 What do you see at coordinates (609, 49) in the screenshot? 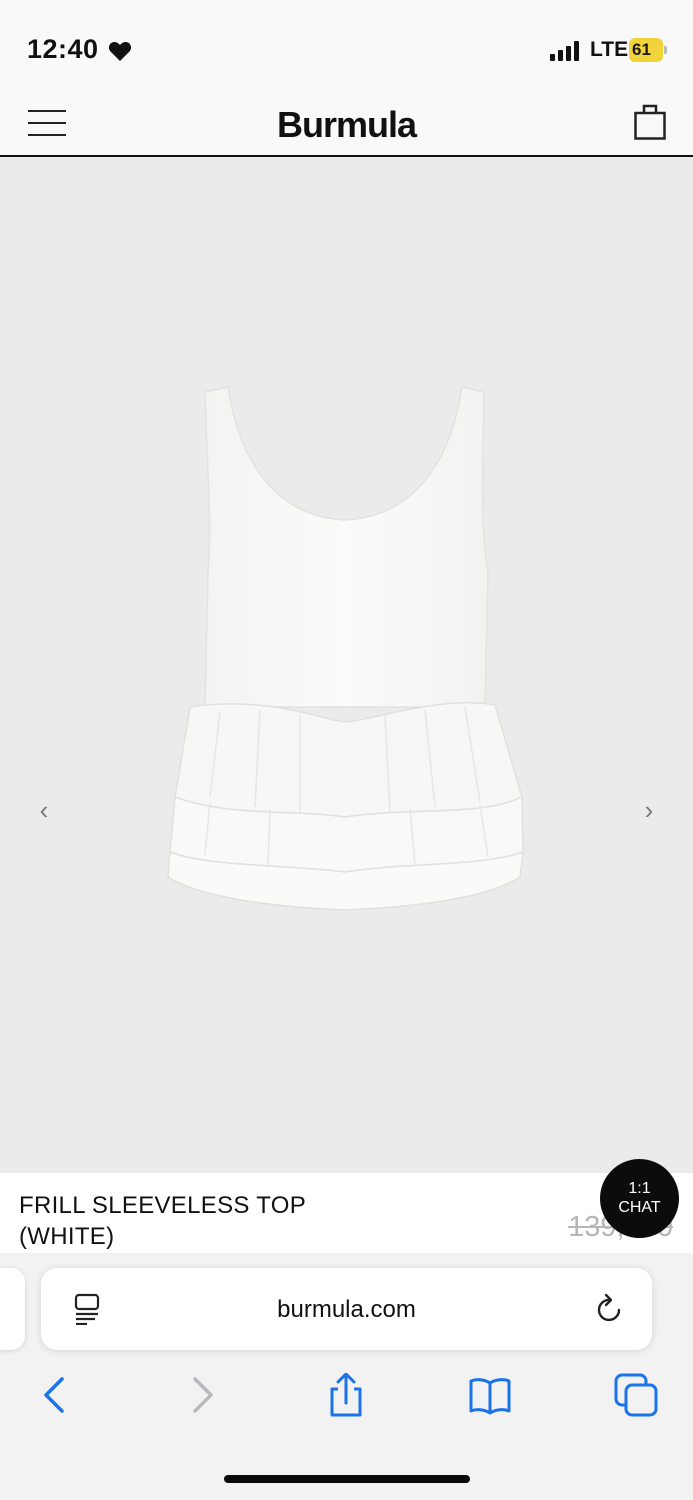
I see `network-label: LTE` at bounding box center [609, 49].